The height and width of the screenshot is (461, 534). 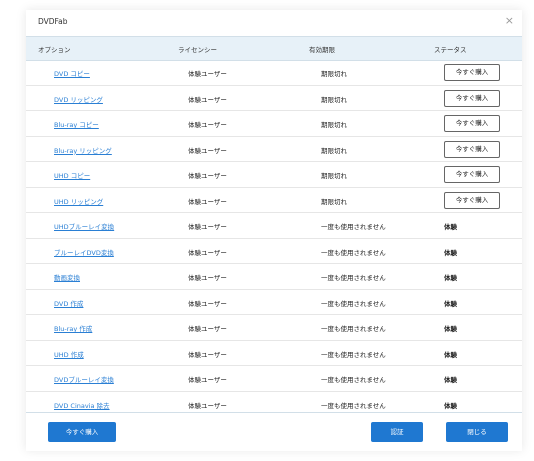 What do you see at coordinates (53, 21) in the screenshot?
I see `dialog-title: DVDFab` at bounding box center [53, 21].